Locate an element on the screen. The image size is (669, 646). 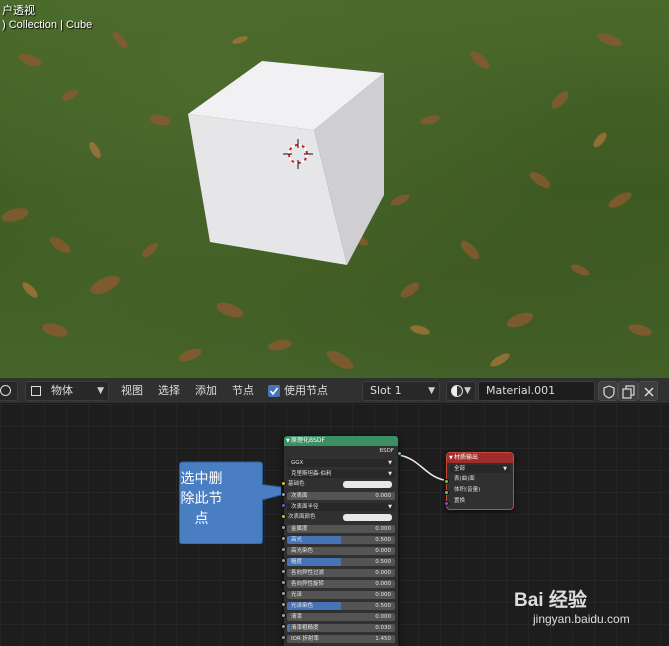
bsdf-input-row: 次表面颜色 is located at coordinates (341, 517).